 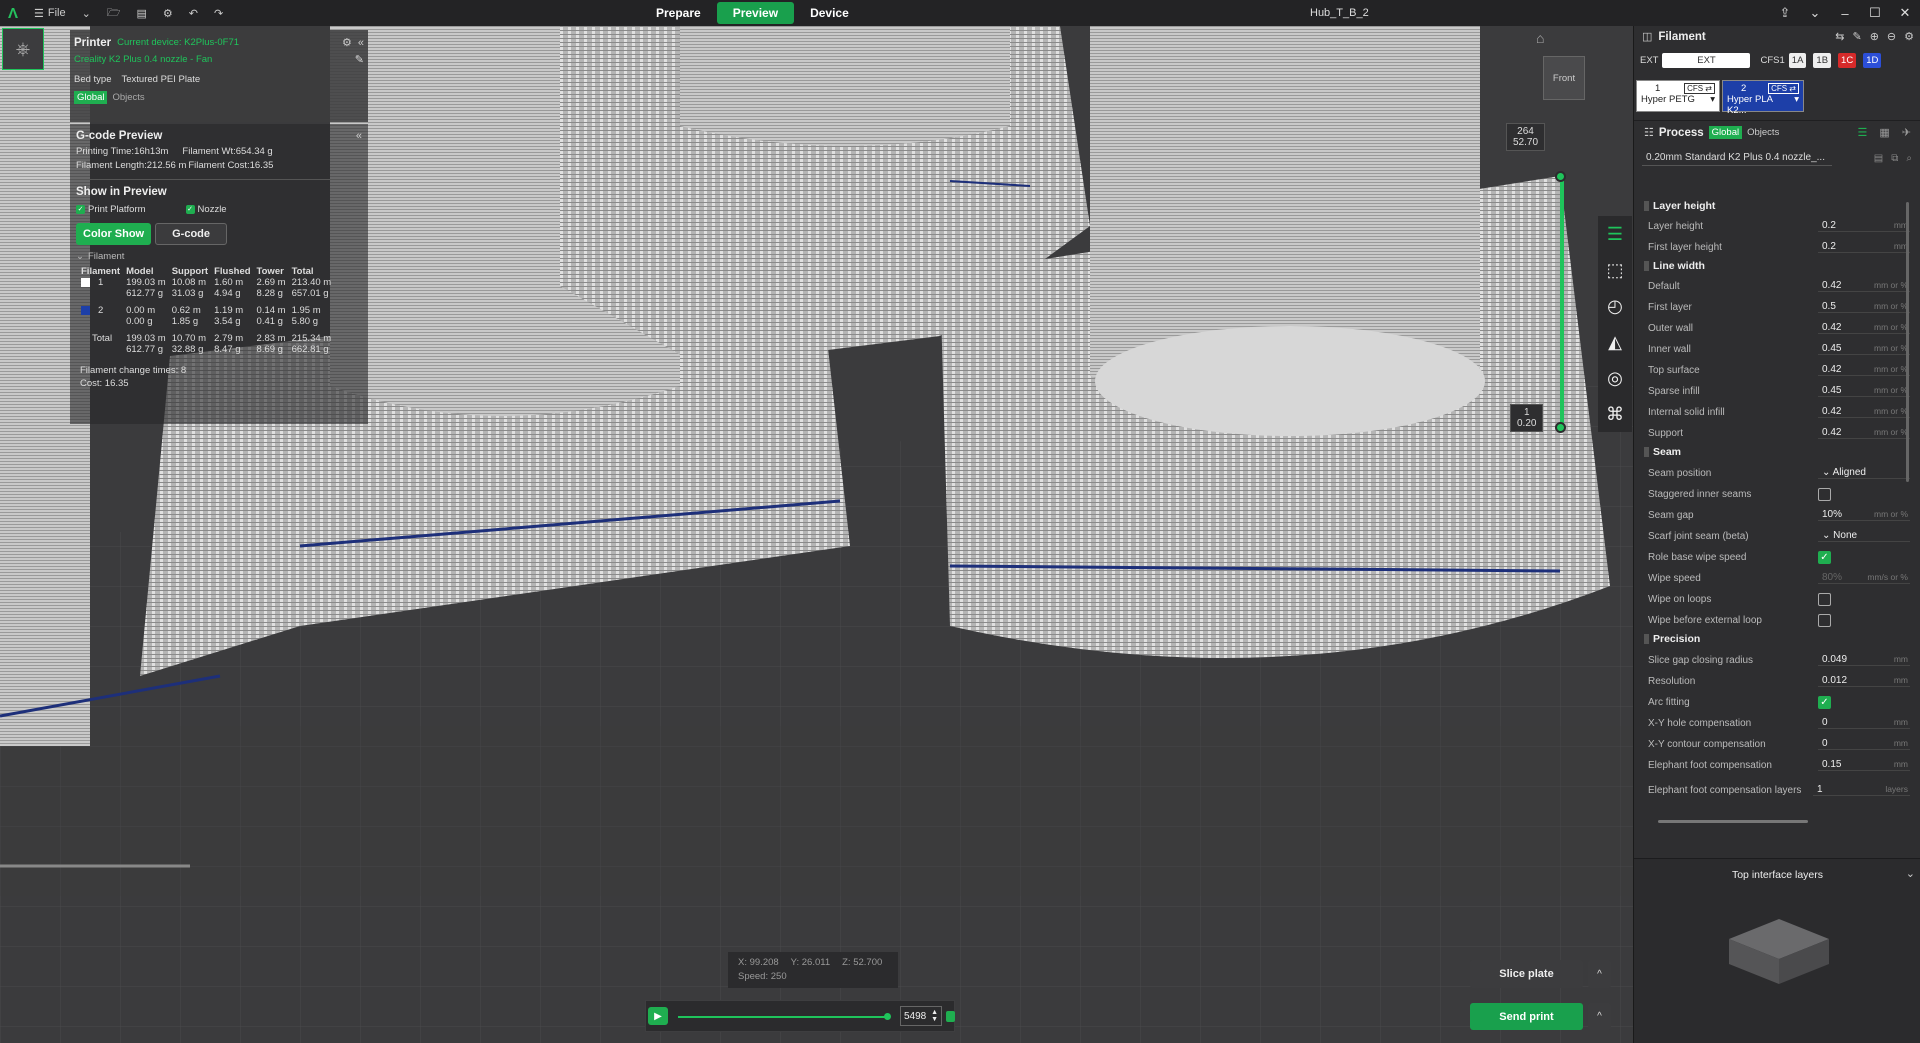 What do you see at coordinates (218, 13) in the screenshot?
I see `redo-icon: ↷` at bounding box center [218, 13].